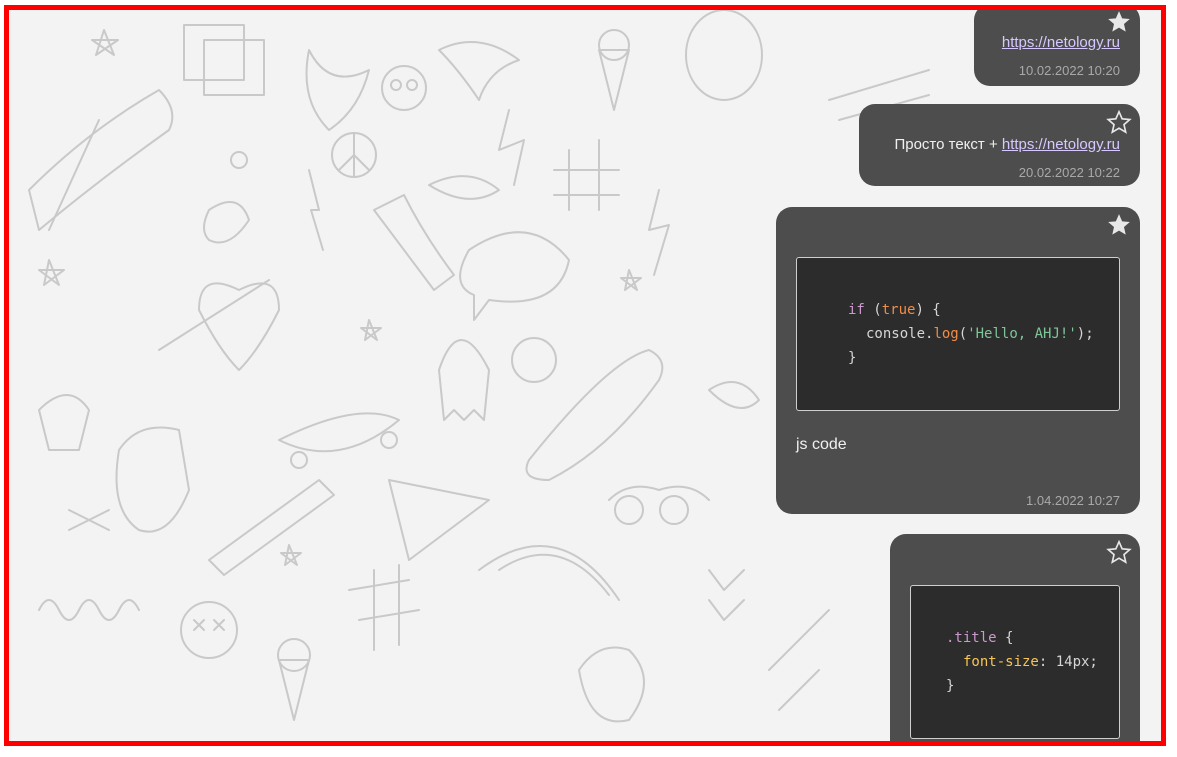 The width and height of the screenshot is (1177, 757). I want to click on message-timestamp: 20.02.2022 10:22, so click(1069, 172).